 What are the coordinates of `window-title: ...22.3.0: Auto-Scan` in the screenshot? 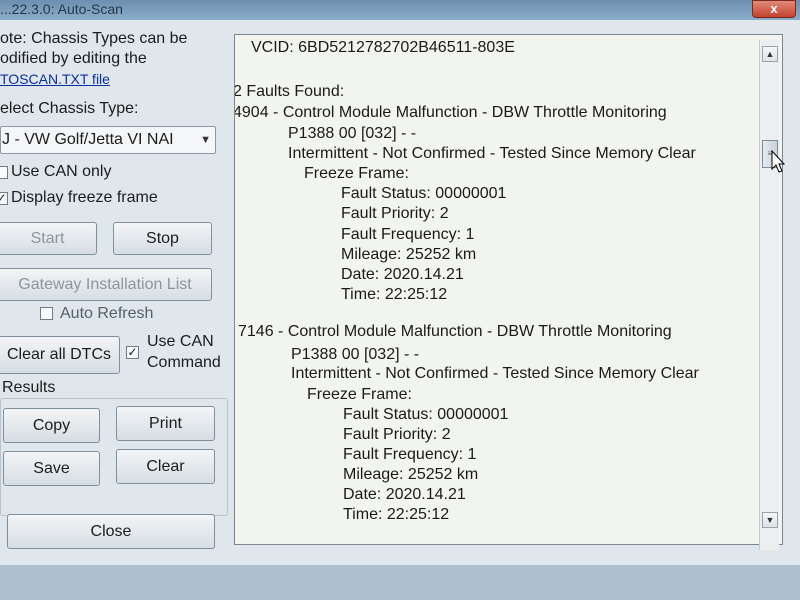 It's located at (61, 9).